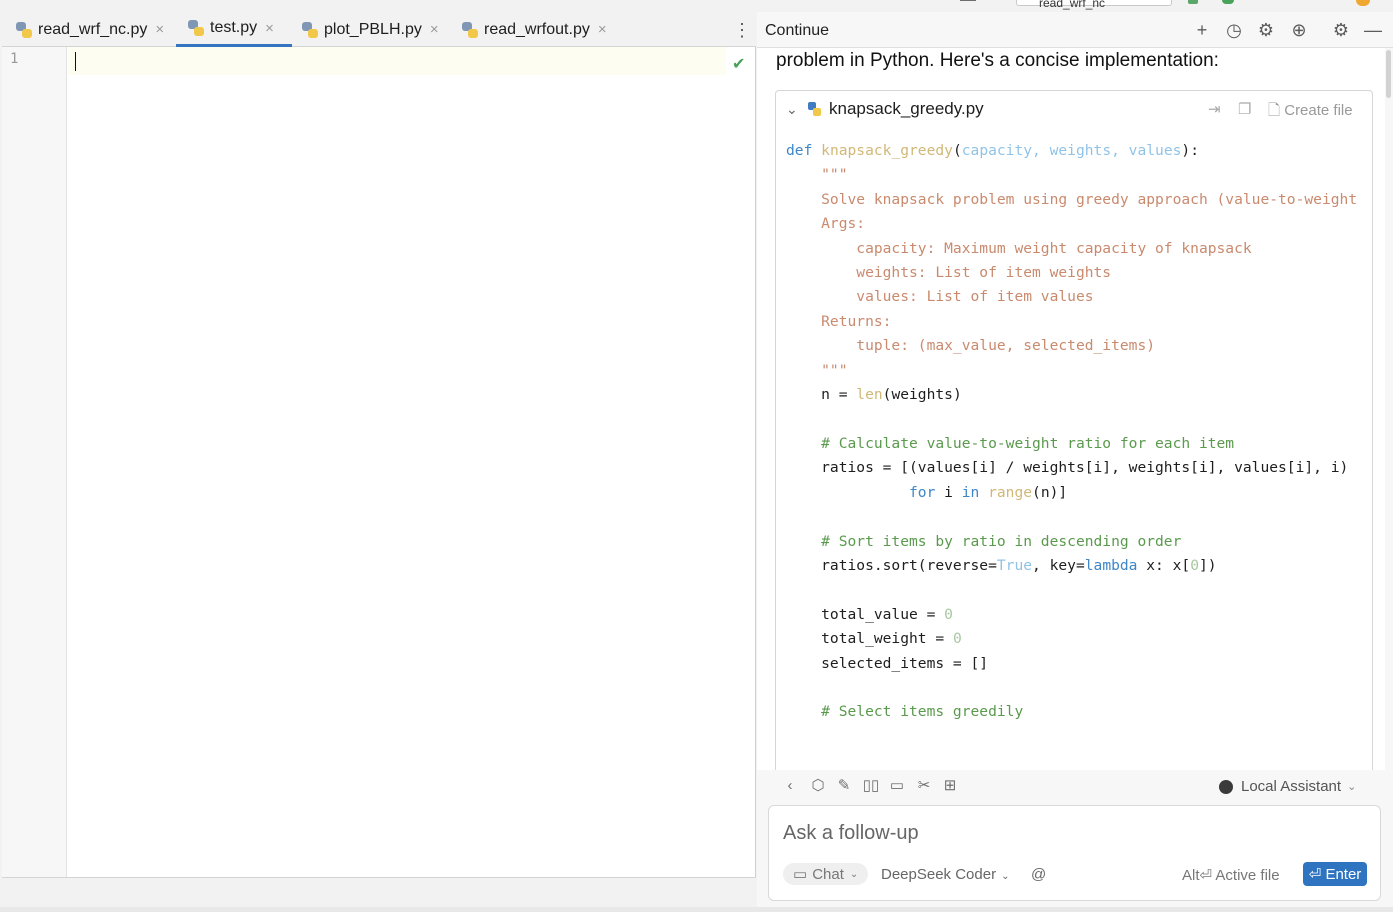 This screenshot has width=1393, height=912. Describe the element at coordinates (950, 786) in the screenshot. I see `grid-icon: ⊞` at that location.